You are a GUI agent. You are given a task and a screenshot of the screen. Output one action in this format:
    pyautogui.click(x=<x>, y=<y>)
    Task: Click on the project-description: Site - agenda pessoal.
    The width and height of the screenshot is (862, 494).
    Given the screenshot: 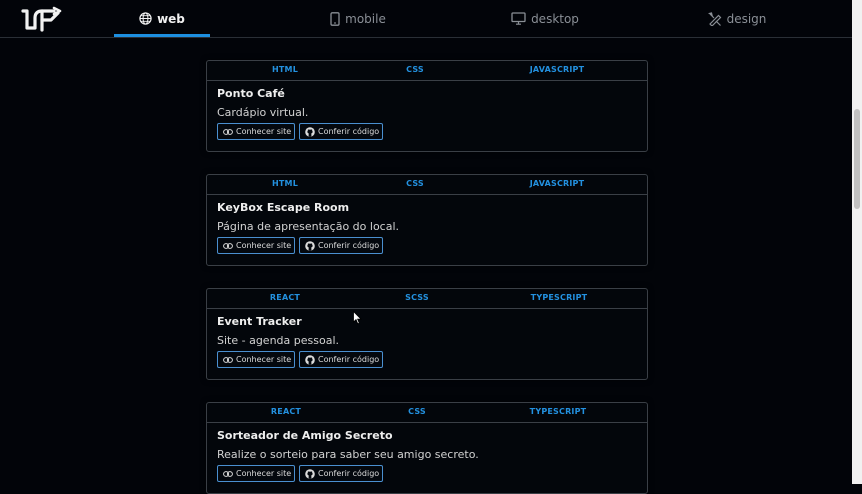 What is the action you would take?
    pyautogui.click(x=278, y=340)
    